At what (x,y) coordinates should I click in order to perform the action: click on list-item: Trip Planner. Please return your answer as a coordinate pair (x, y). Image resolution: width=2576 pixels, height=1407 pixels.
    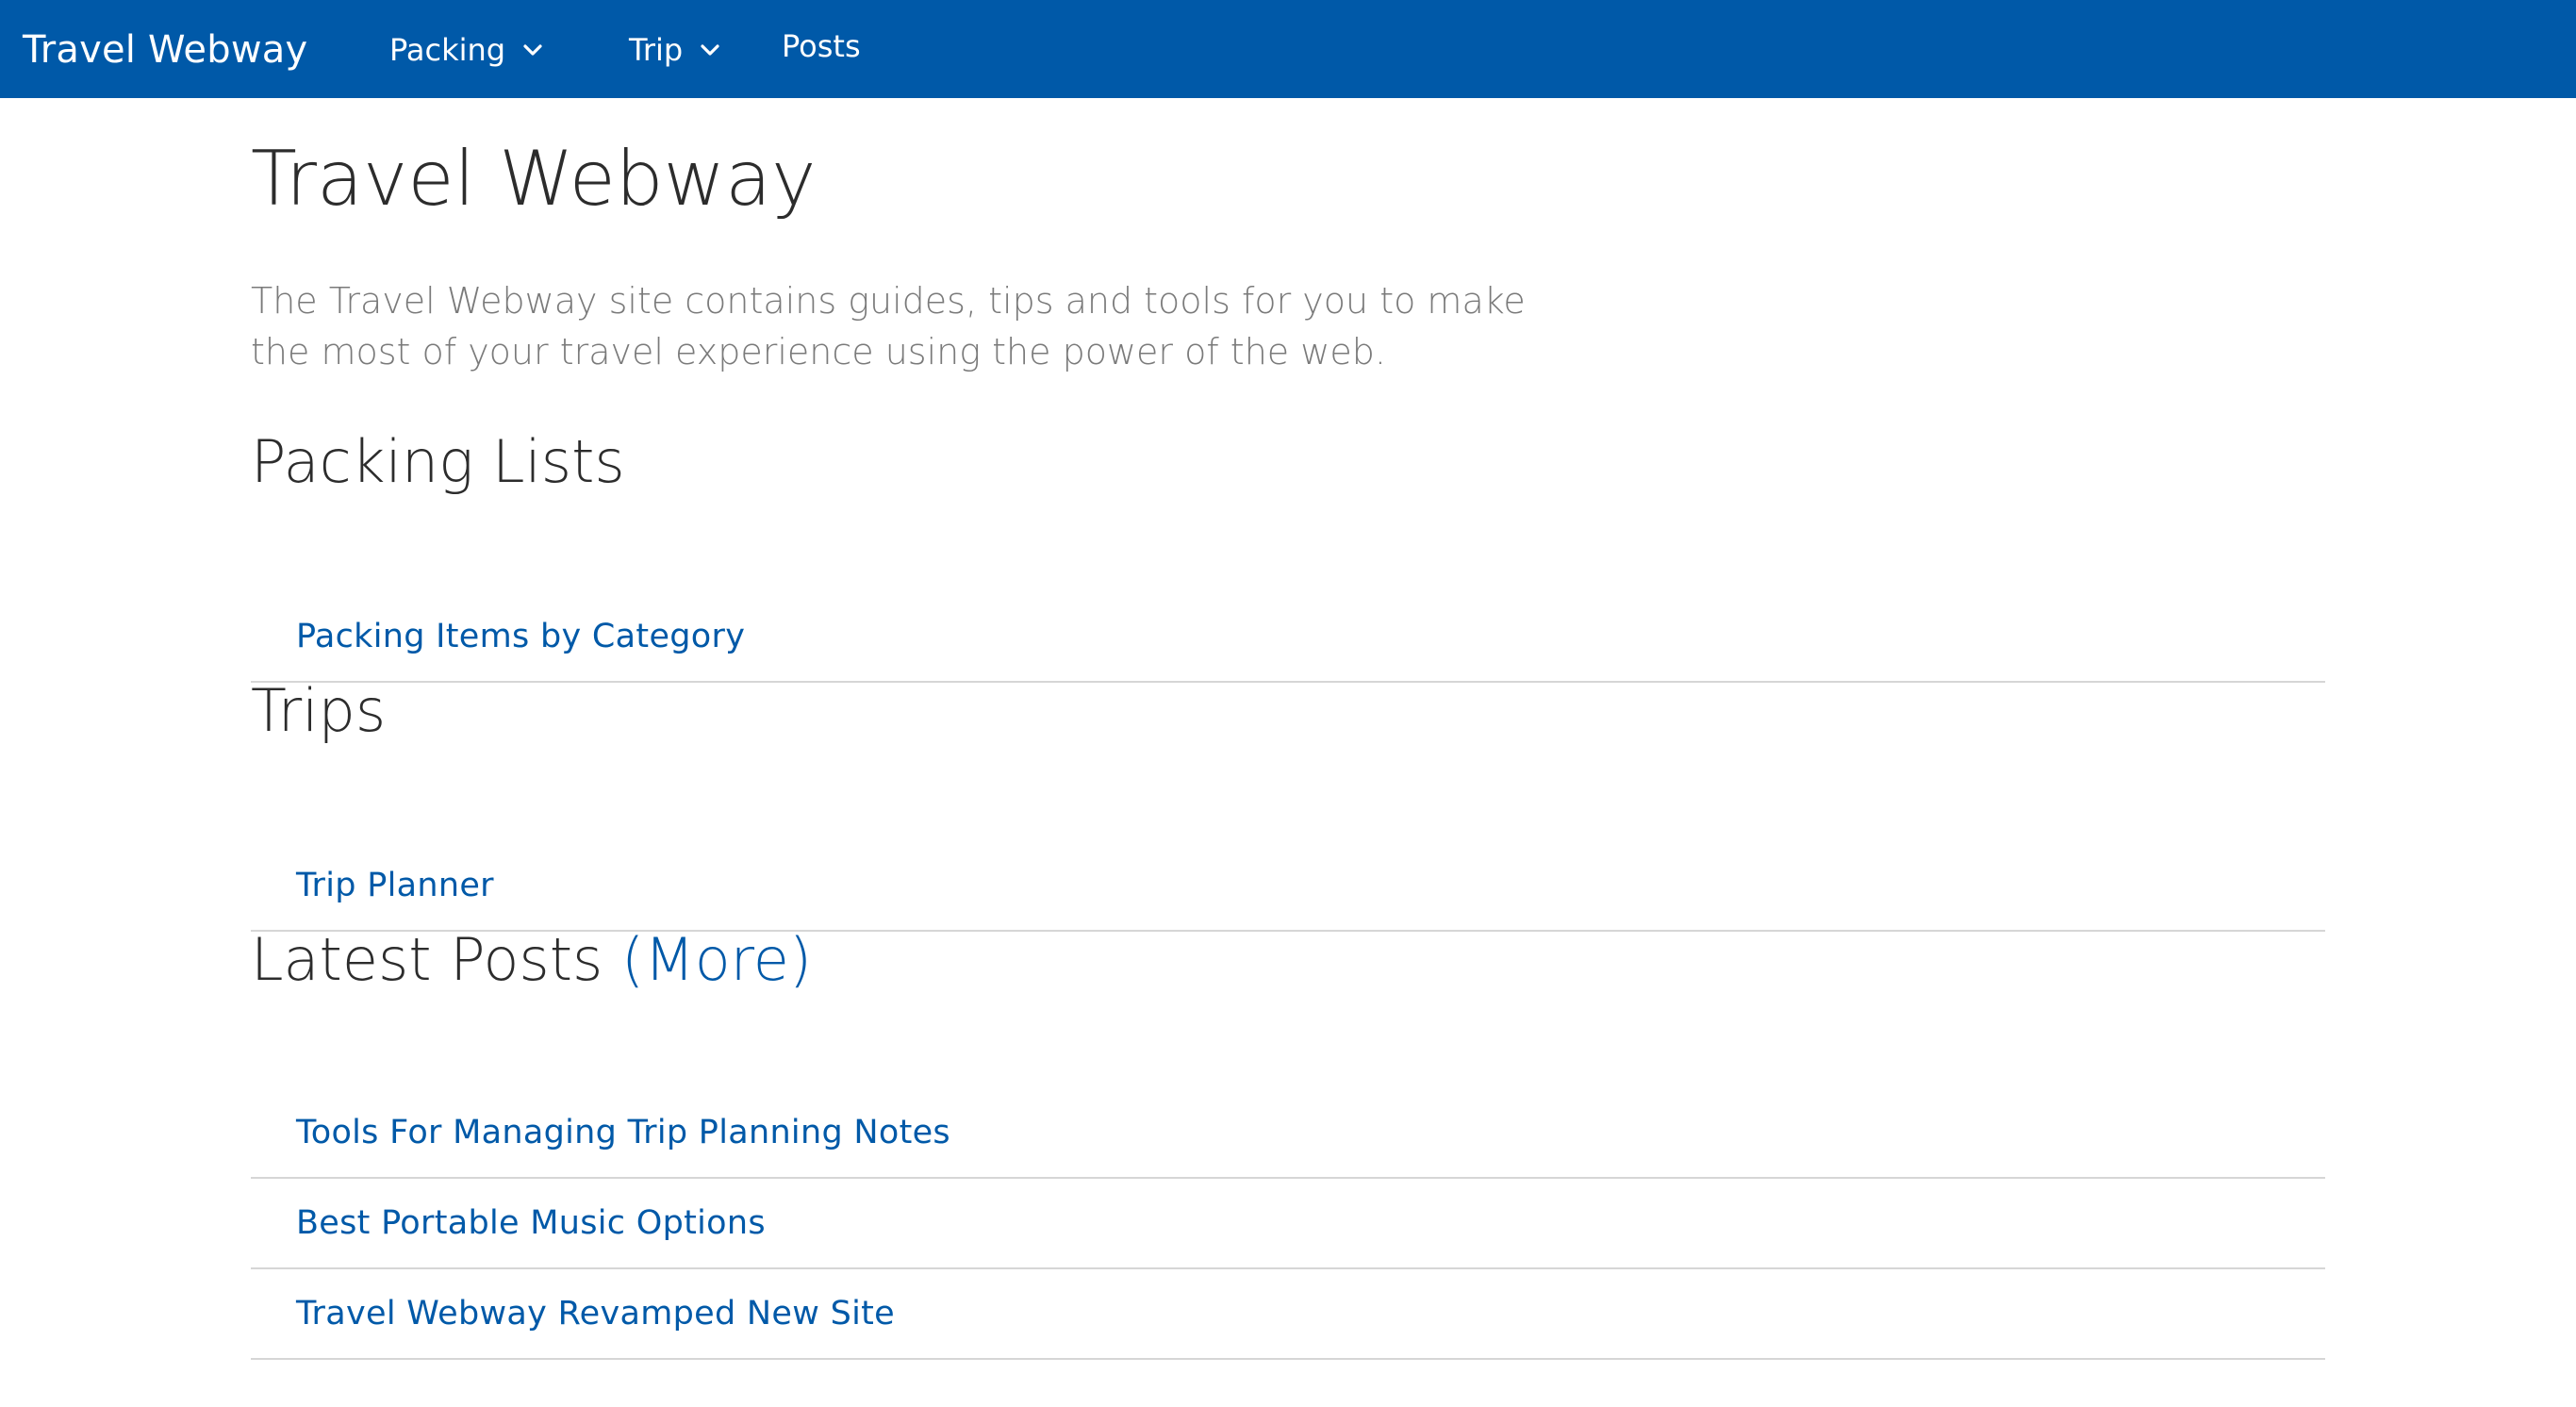
    Looking at the image, I should click on (1288, 886).